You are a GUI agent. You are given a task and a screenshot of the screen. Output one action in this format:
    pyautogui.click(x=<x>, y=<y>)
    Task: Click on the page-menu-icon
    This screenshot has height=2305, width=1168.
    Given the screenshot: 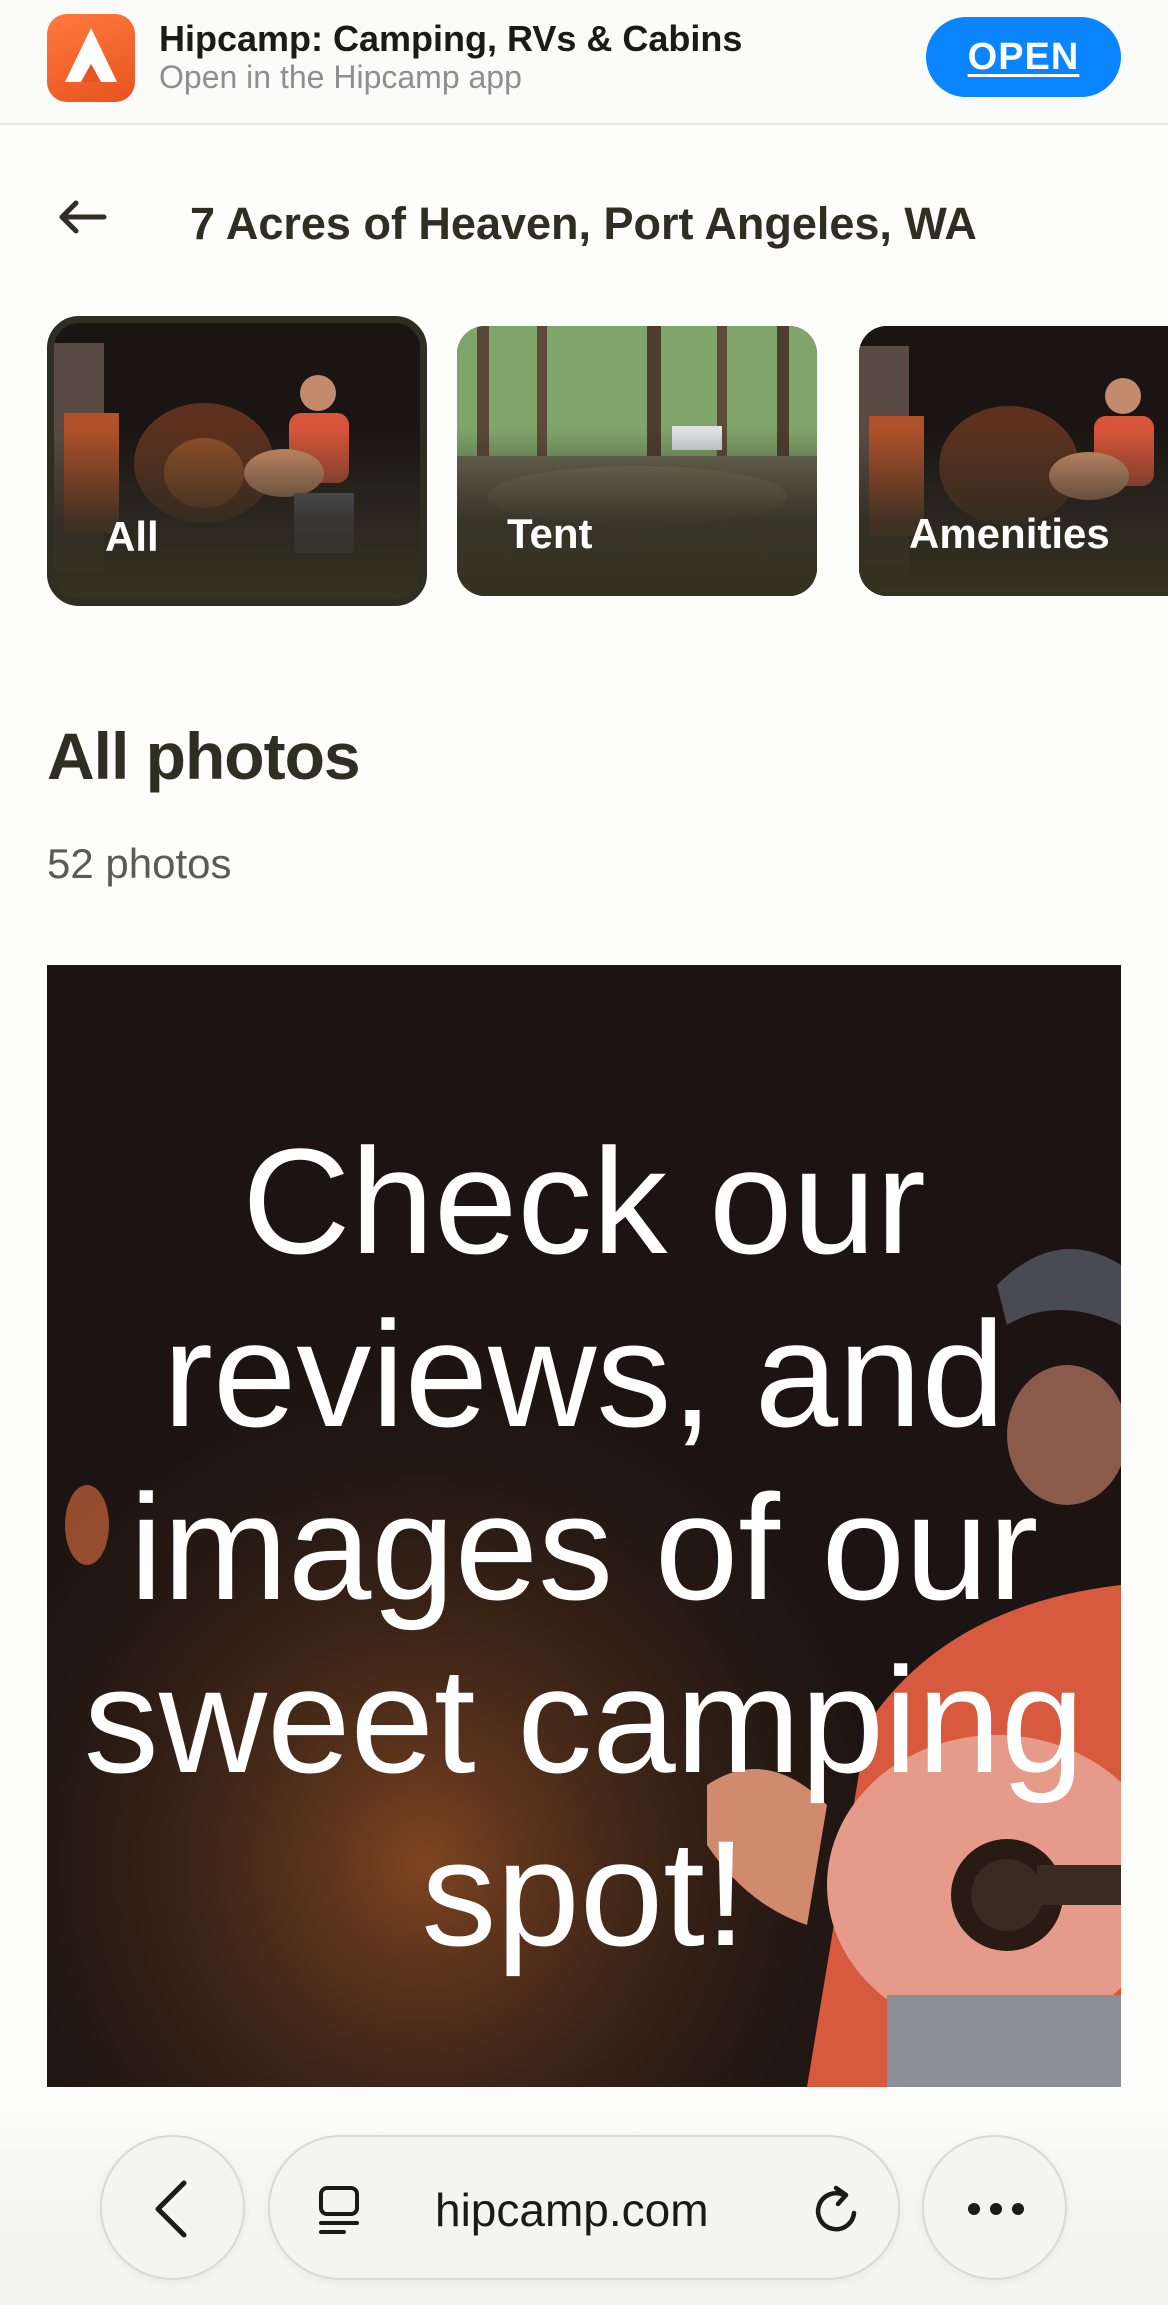 What is the action you would take?
    pyautogui.click(x=341, y=2210)
    